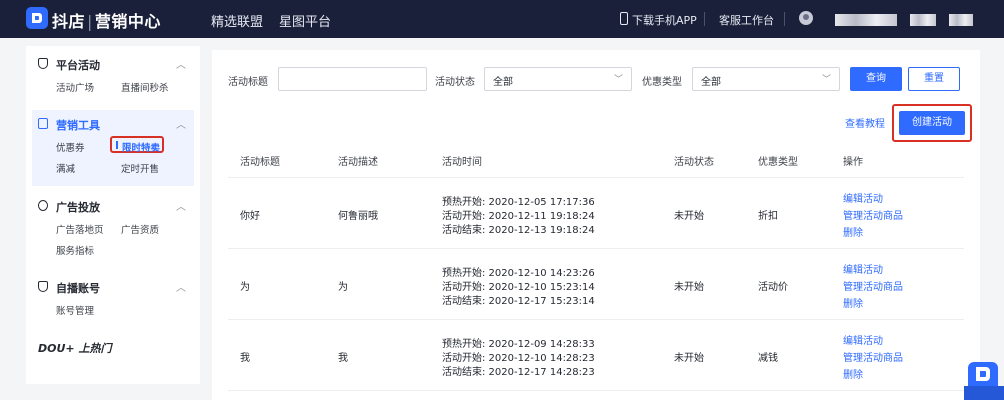 Image resolution: width=1004 pixels, height=400 pixels. Describe the element at coordinates (260, 162) in the screenshot. I see `column-header-title: 活动标题` at that location.